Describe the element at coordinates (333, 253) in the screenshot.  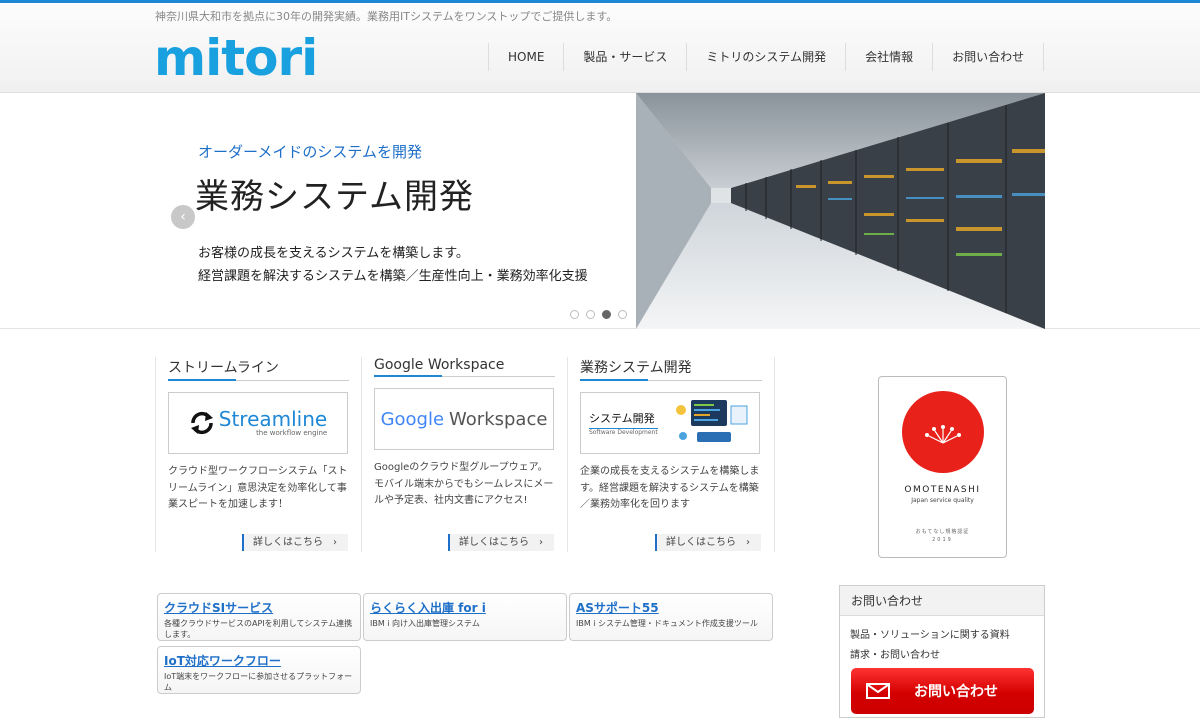
I see `hero-description-1: お客様の成長を支えるシステムを構築します。` at that location.